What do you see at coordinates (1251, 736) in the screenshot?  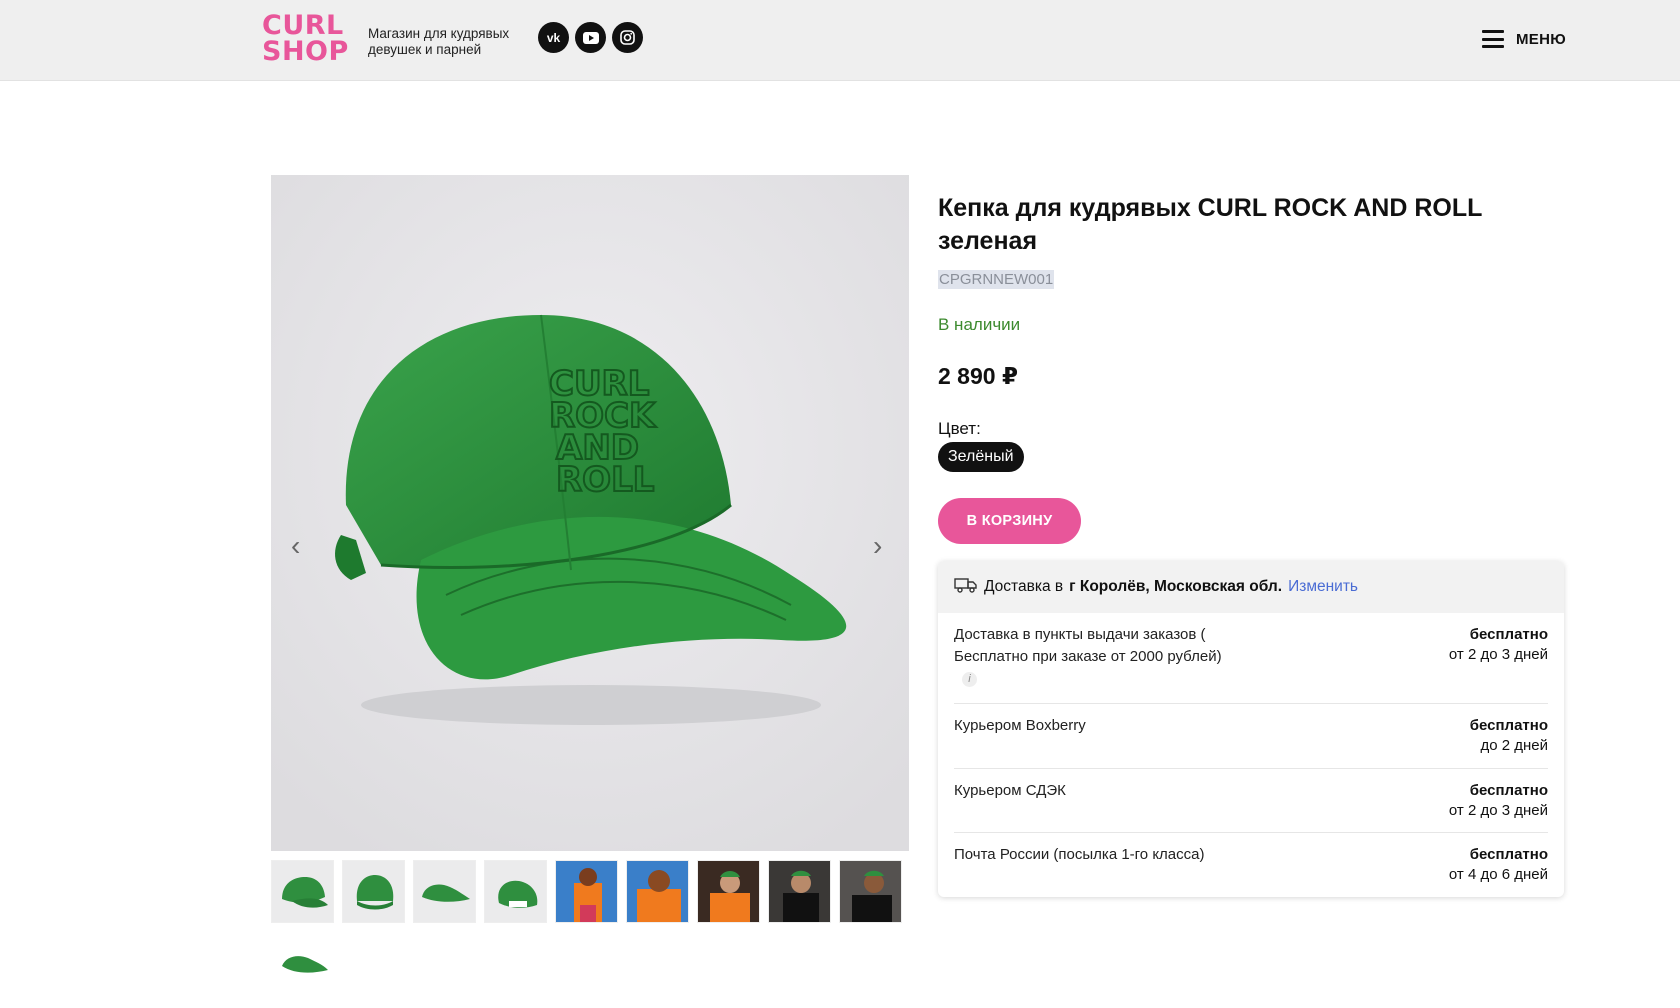 I see `delivery-option: Курьером Boxberry бесплатно до 2 дней` at bounding box center [1251, 736].